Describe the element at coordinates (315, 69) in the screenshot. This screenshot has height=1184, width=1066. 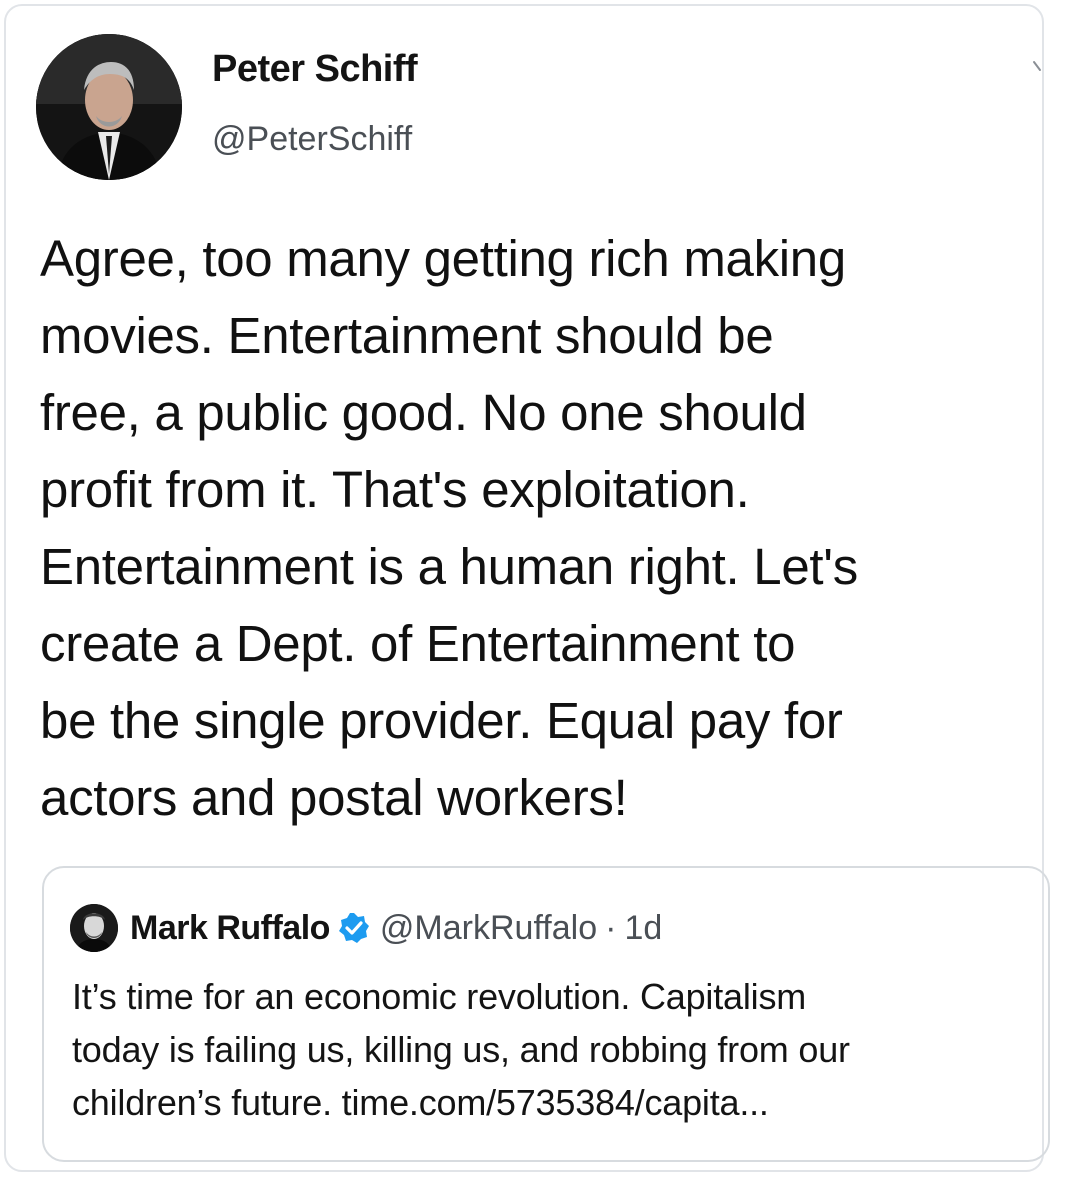
I see `author-name: Peter Schiff` at that location.